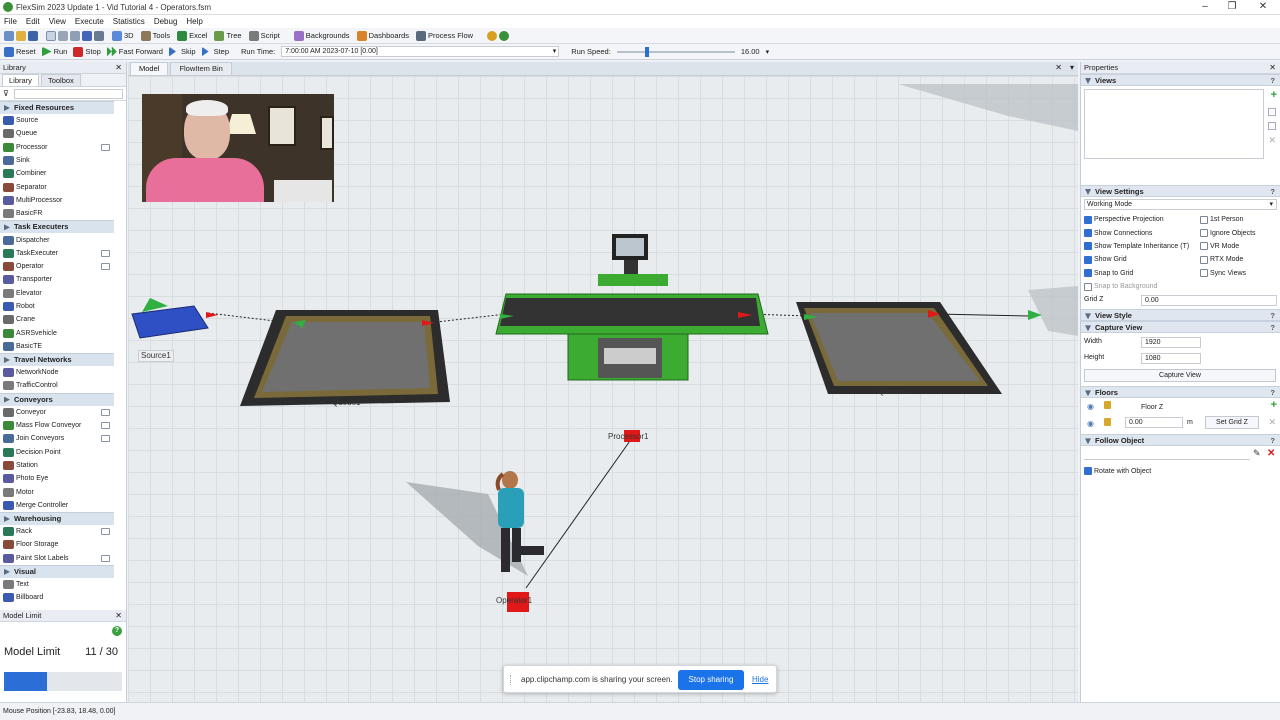 The image size is (1280, 720). I want to click on floors-section: Floors?, so click(1180, 392).